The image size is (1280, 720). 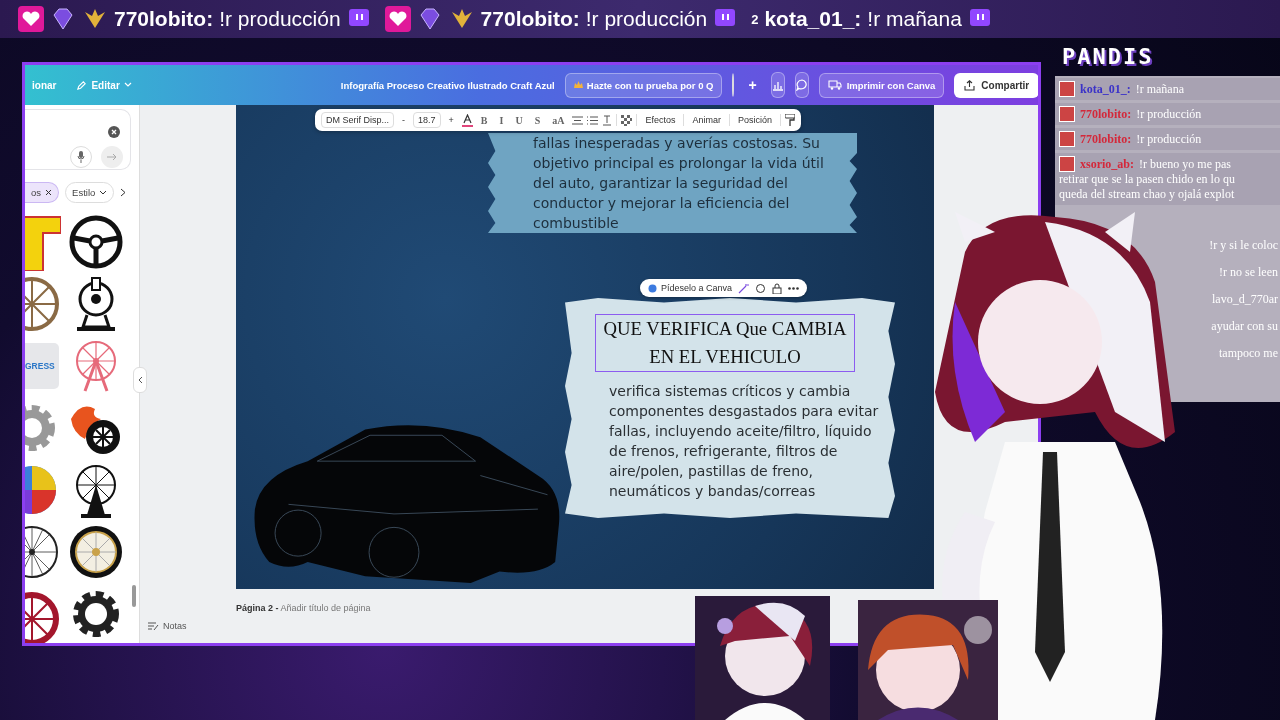 What do you see at coordinates (167, 626) in the screenshot?
I see `notes-button: Notas` at bounding box center [167, 626].